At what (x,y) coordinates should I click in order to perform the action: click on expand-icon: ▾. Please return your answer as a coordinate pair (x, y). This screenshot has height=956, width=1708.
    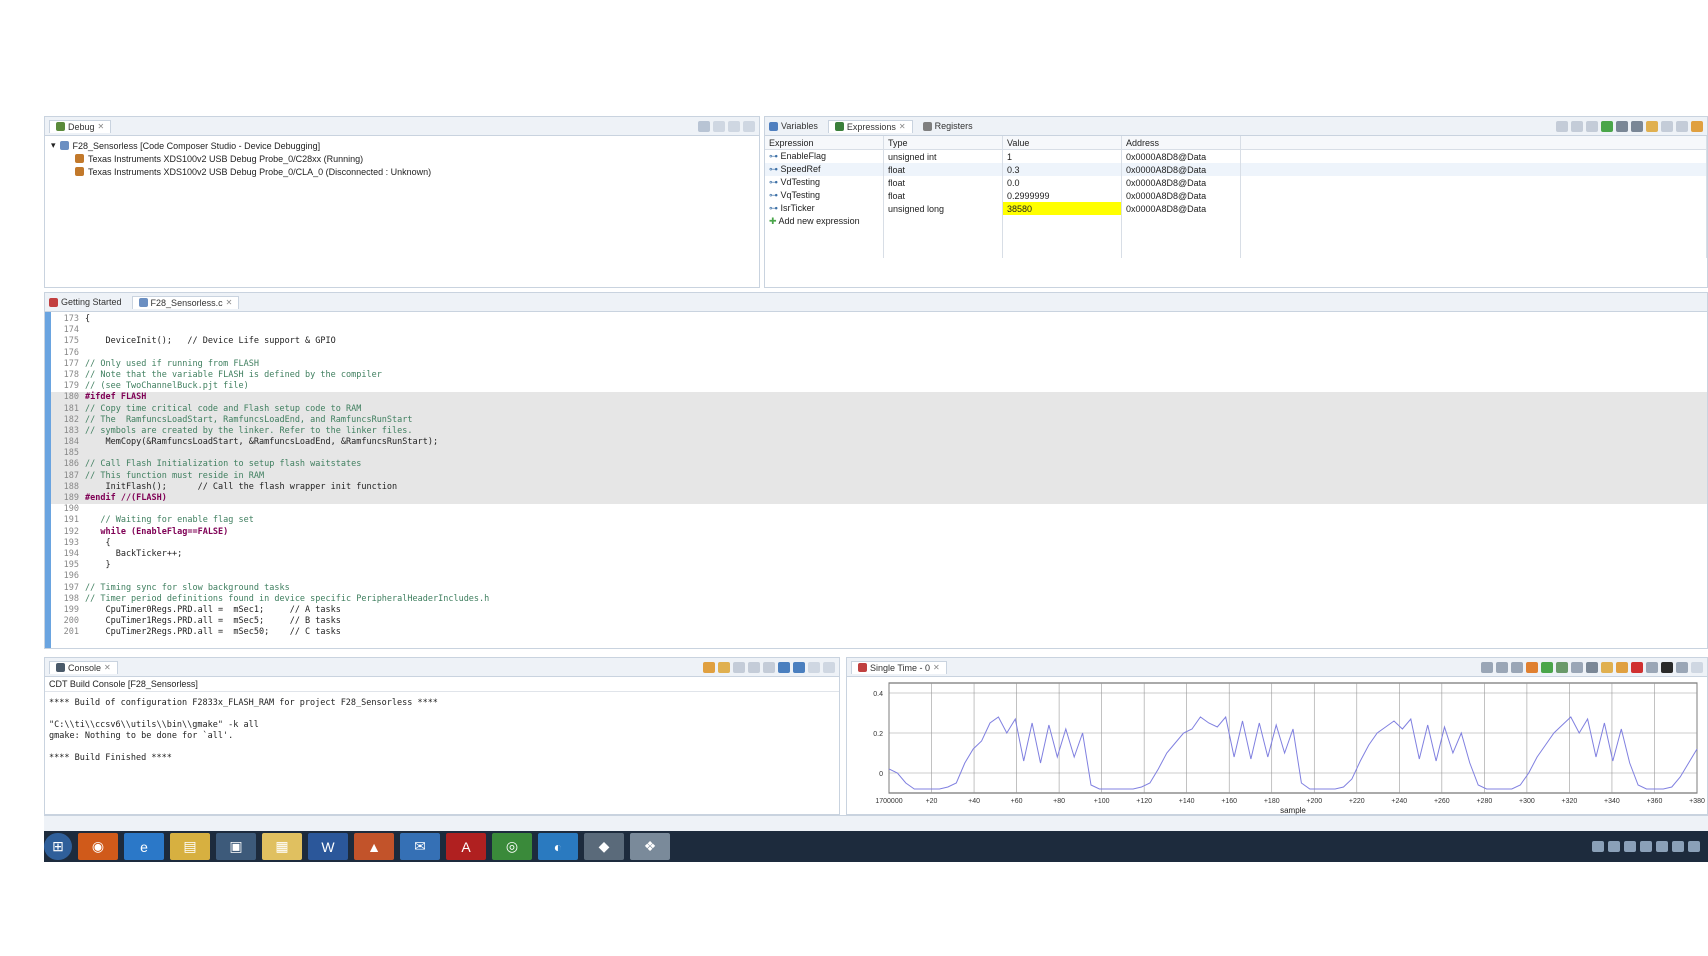
    Looking at the image, I should click on (53, 145).